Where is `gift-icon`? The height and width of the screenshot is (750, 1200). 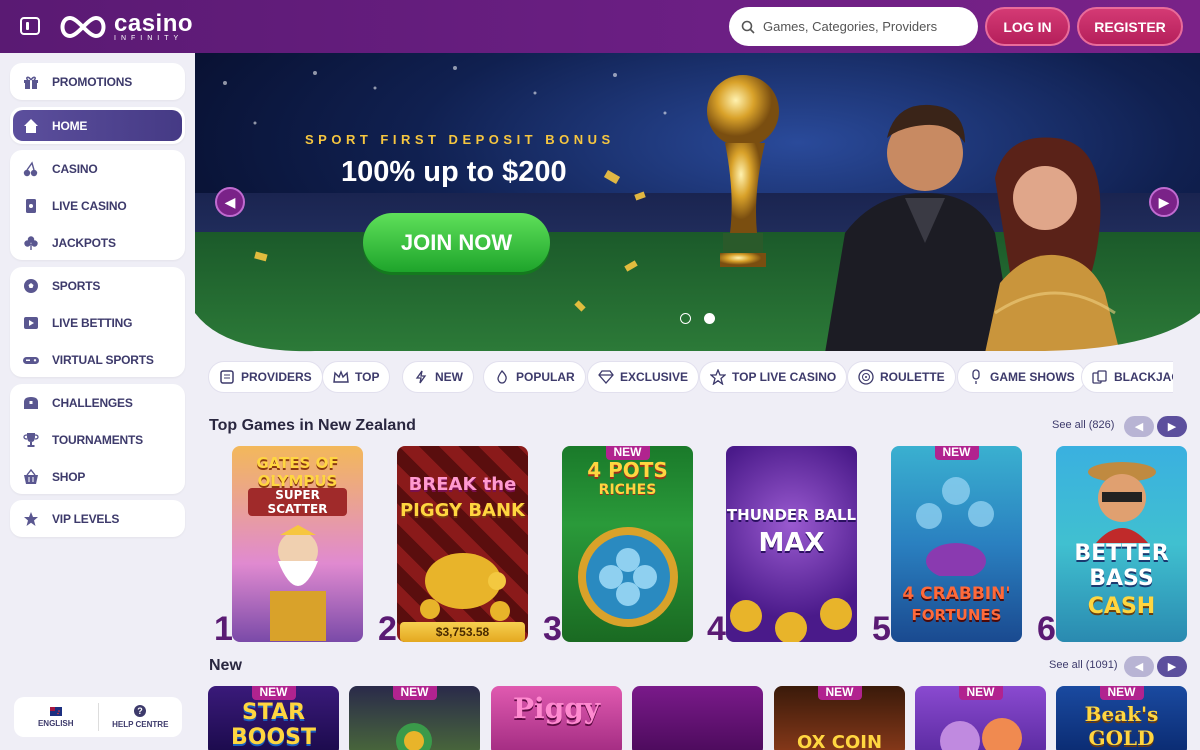
gift-icon is located at coordinates (31, 82).